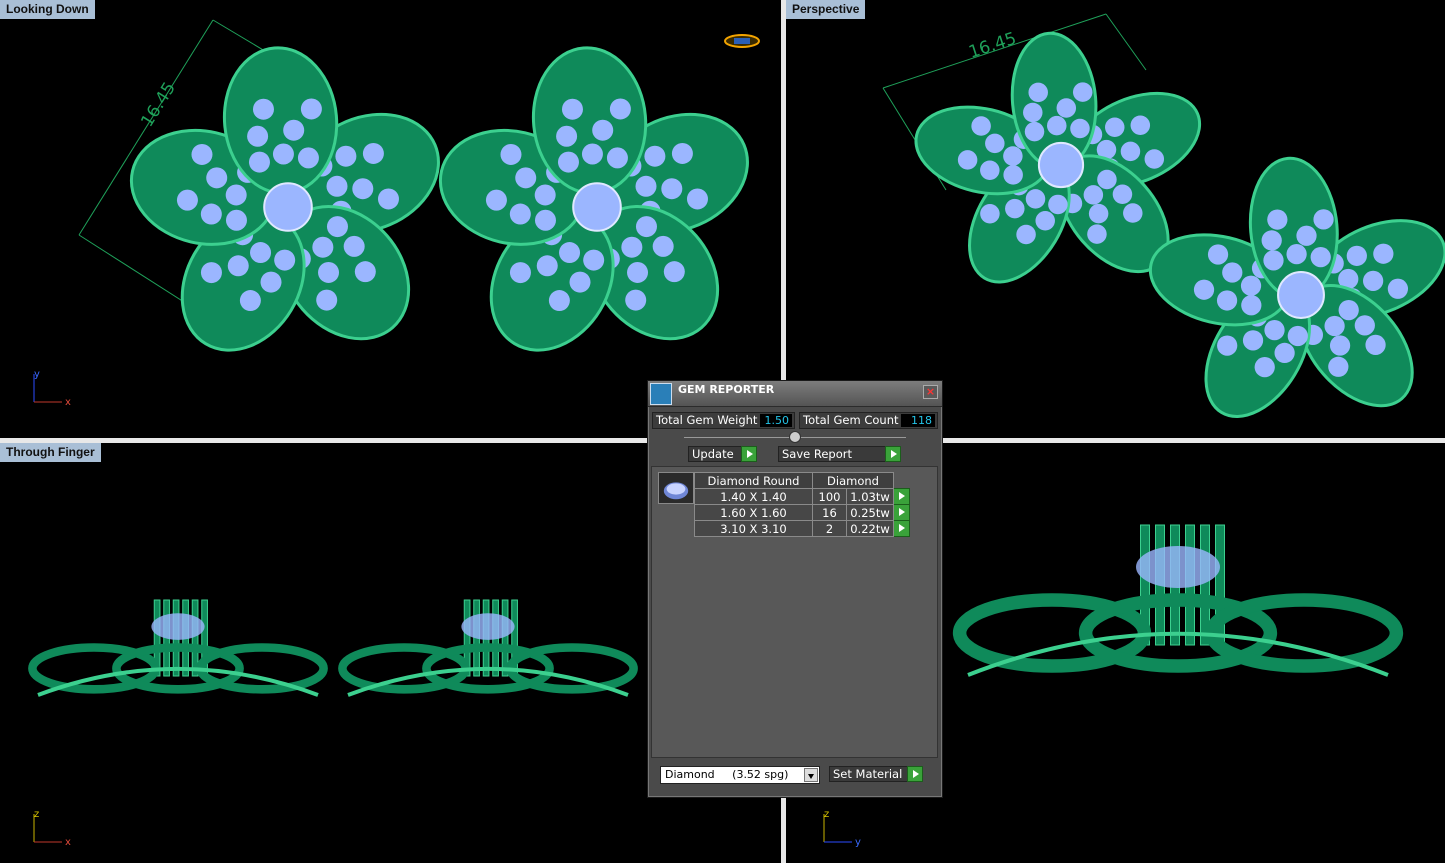  Describe the element at coordinates (742, 41) in the screenshot. I see `nav-cube-icon` at that location.